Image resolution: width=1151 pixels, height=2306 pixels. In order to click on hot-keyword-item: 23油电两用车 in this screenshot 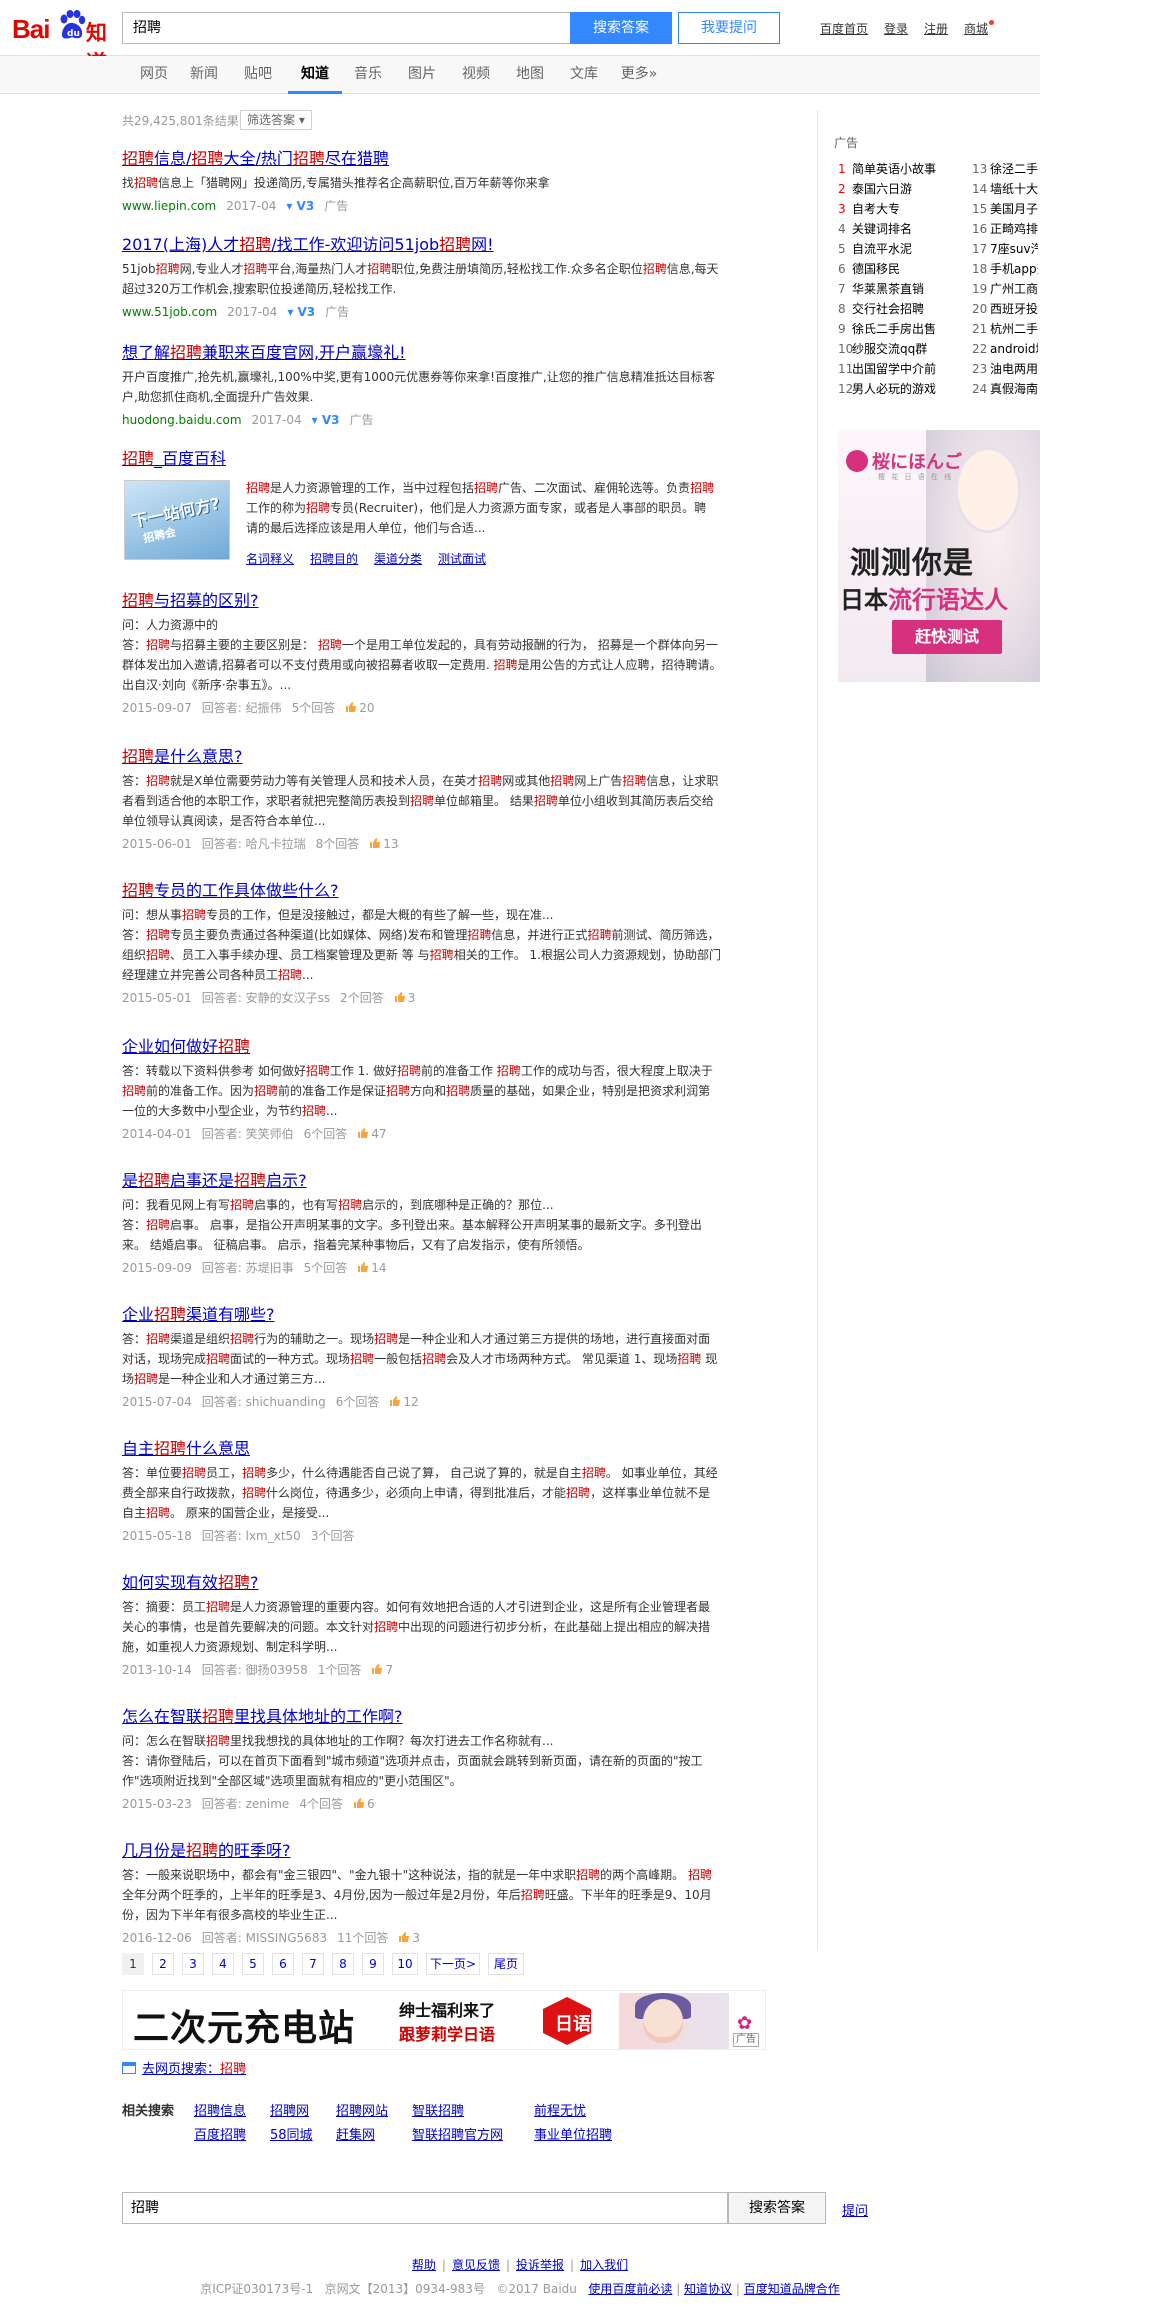, I will do `click(1005, 369)`.